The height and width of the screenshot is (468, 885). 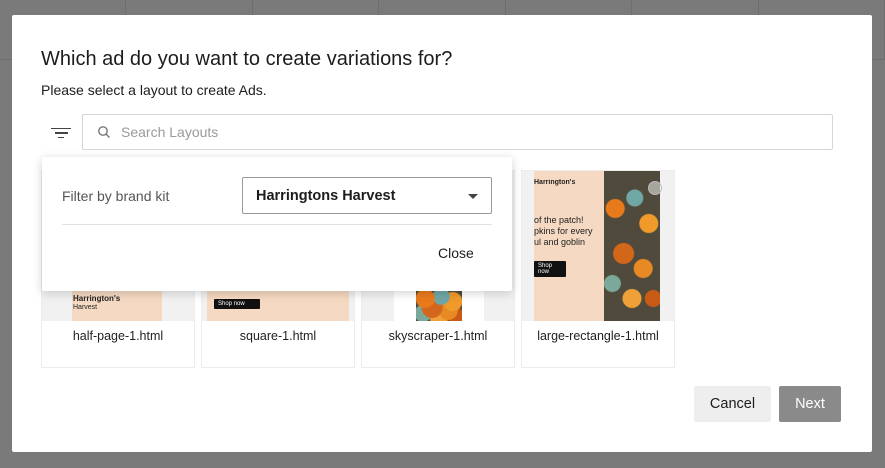 What do you see at coordinates (473, 196) in the screenshot?
I see `chevron-down-icon` at bounding box center [473, 196].